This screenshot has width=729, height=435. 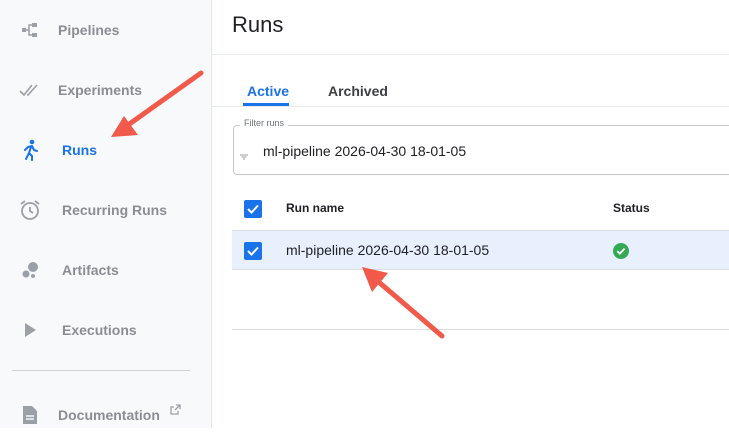 I want to click on tabs-divider, so click(x=470, y=106).